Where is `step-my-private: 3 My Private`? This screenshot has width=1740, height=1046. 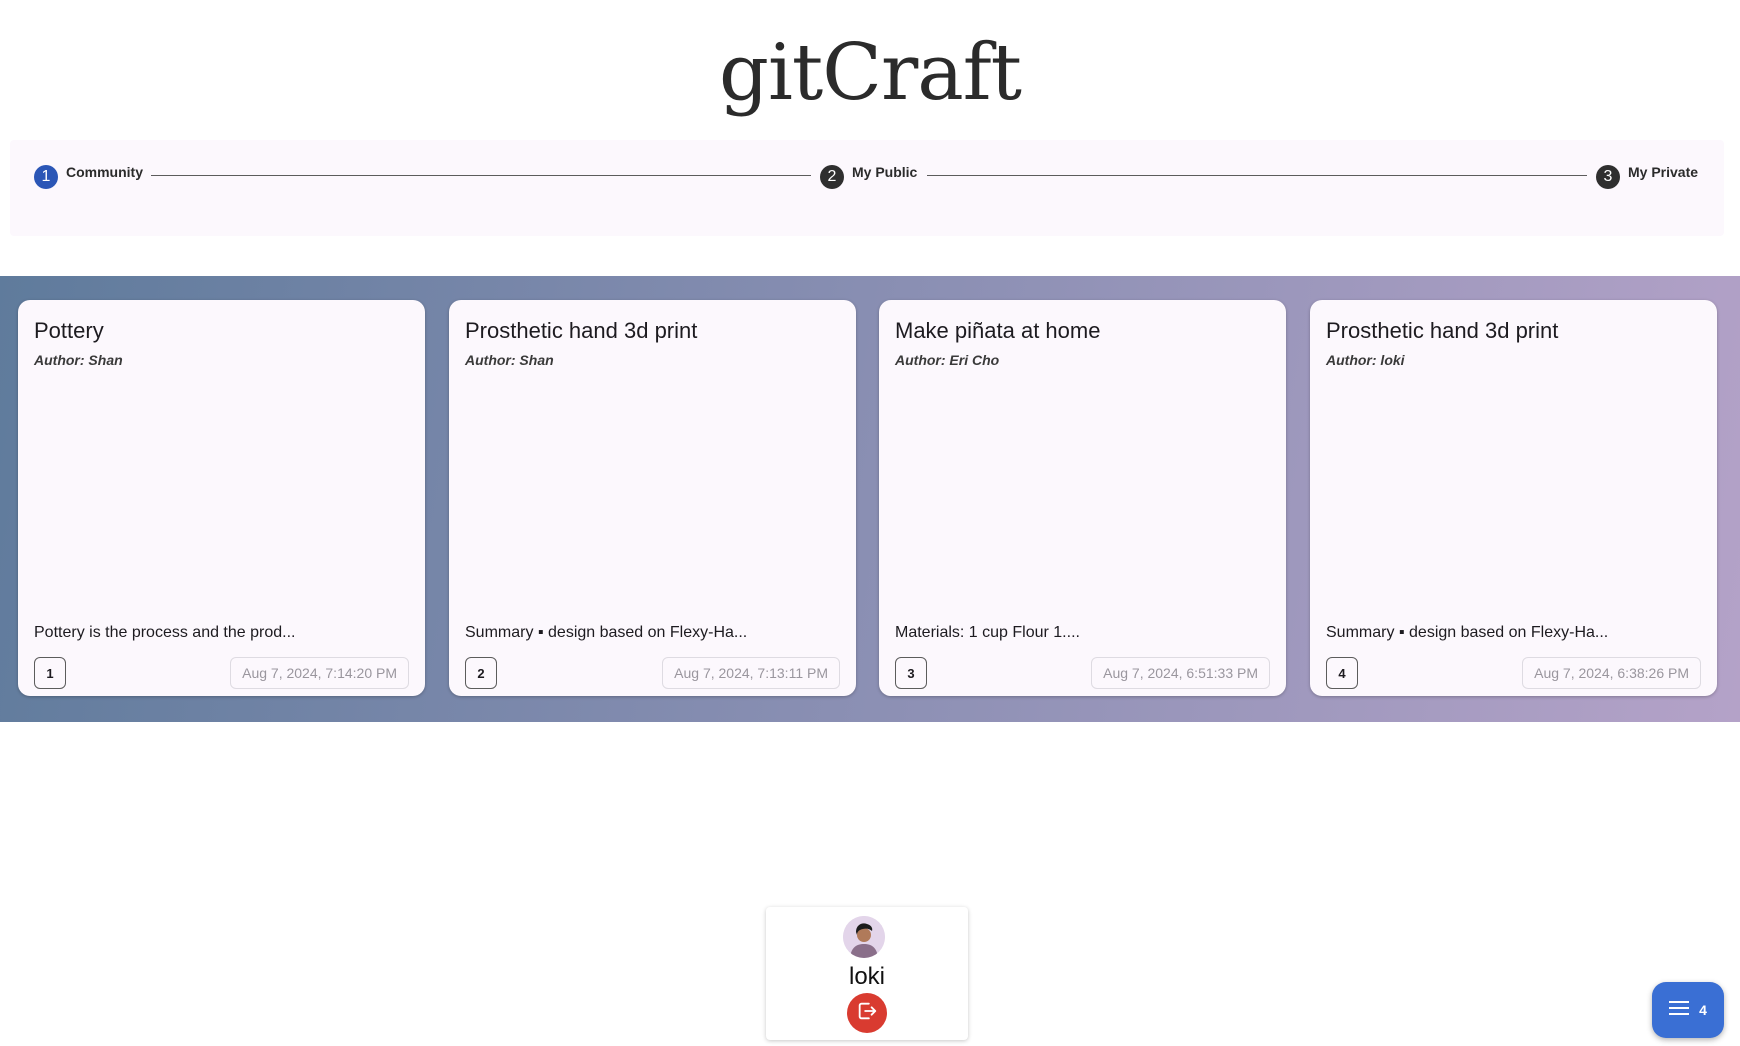 step-my-private: 3 My Private is located at coordinates (1647, 175).